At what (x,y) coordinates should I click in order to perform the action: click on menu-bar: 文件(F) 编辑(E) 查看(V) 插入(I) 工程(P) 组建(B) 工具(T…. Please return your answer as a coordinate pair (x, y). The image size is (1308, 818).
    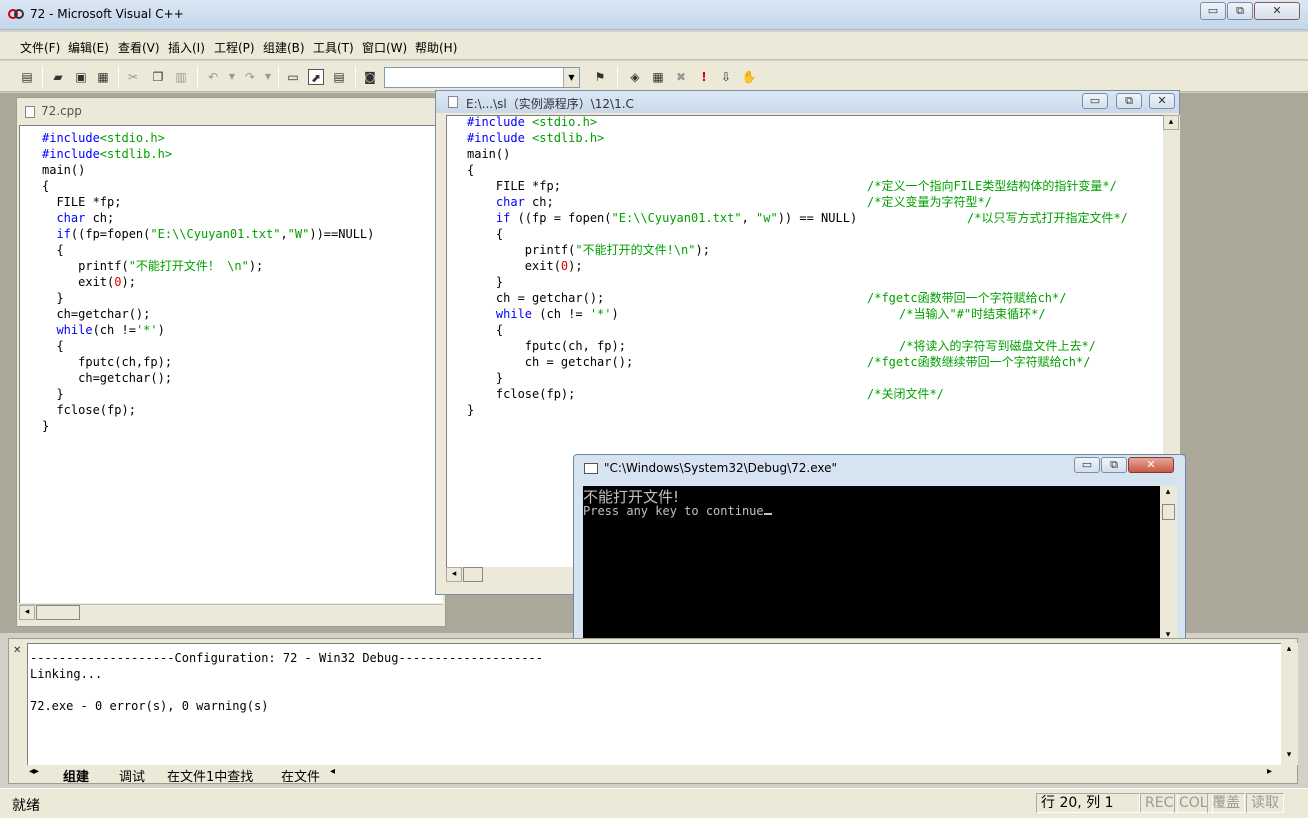
    Looking at the image, I should click on (654, 46).